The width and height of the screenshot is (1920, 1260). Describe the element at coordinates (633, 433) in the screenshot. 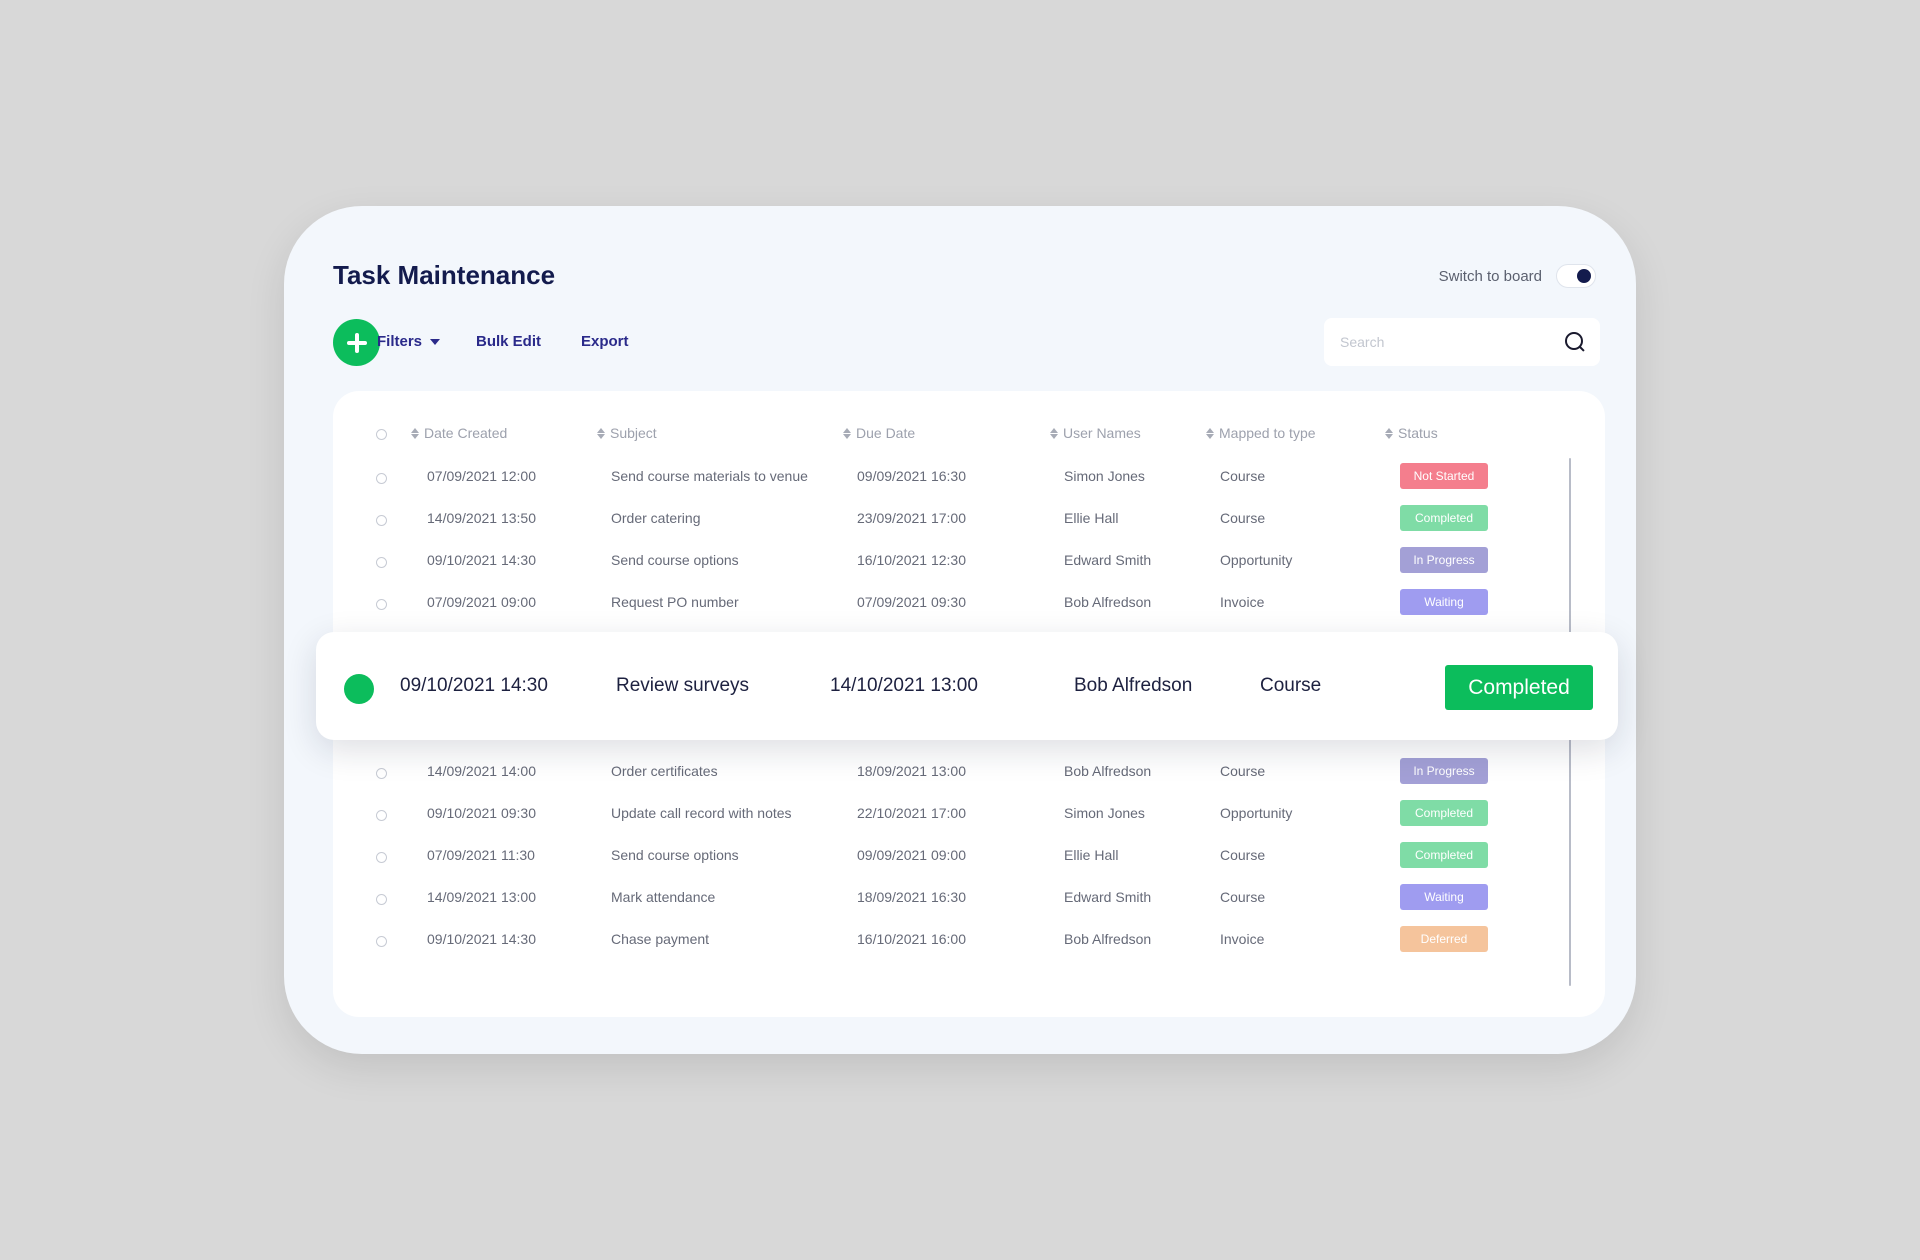

I see `column-header-label: Subject` at that location.